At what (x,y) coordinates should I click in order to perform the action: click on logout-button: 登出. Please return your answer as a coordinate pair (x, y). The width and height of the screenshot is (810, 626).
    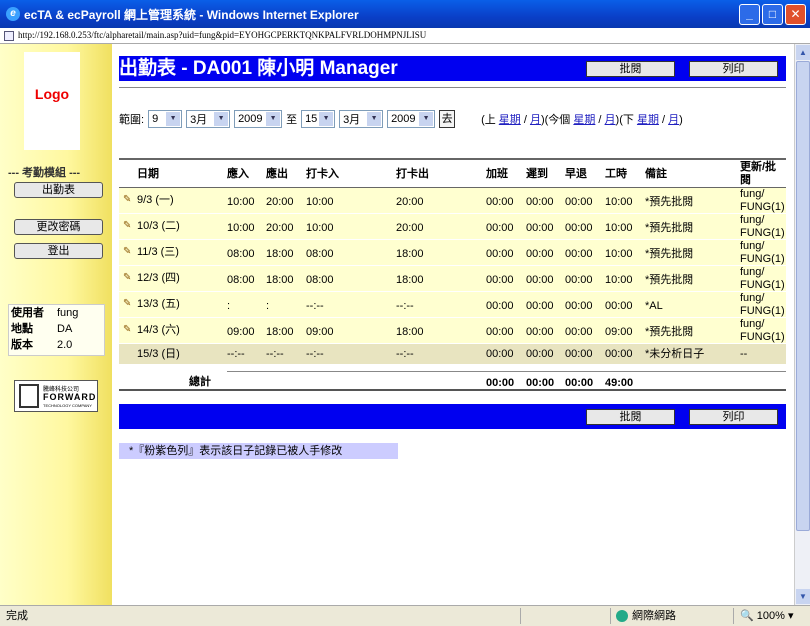
    Looking at the image, I should click on (58, 251).